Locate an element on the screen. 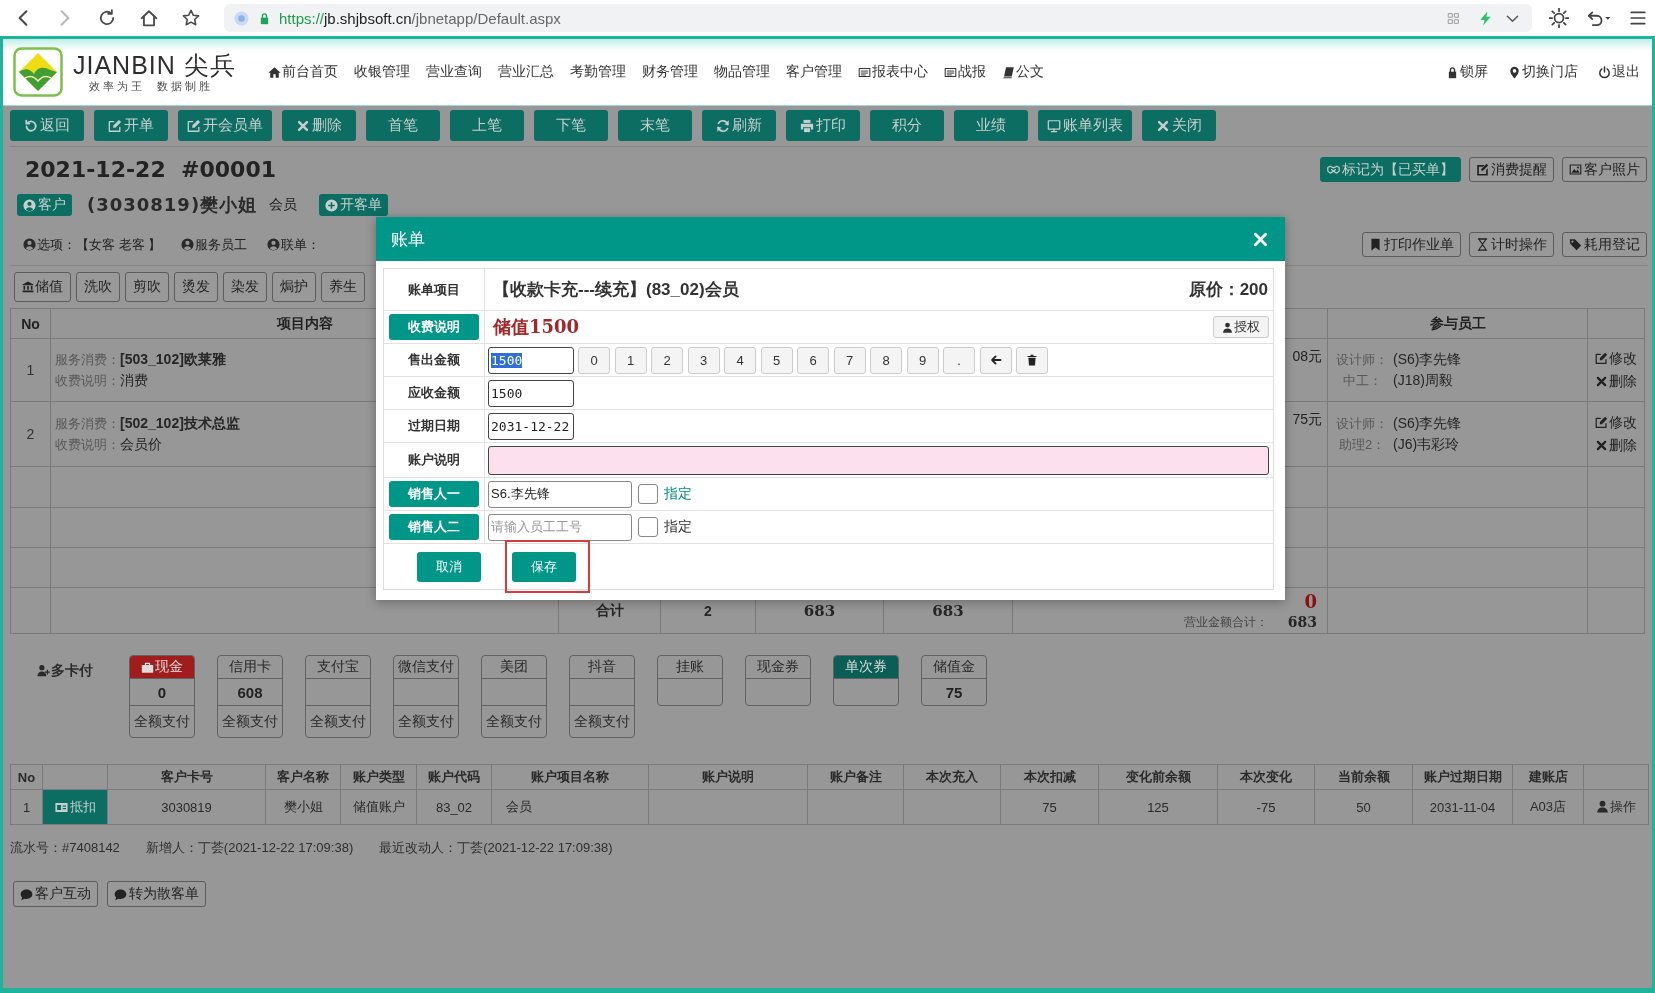 The height and width of the screenshot is (993, 1655). amount-field: 75 is located at coordinates (954, 692).